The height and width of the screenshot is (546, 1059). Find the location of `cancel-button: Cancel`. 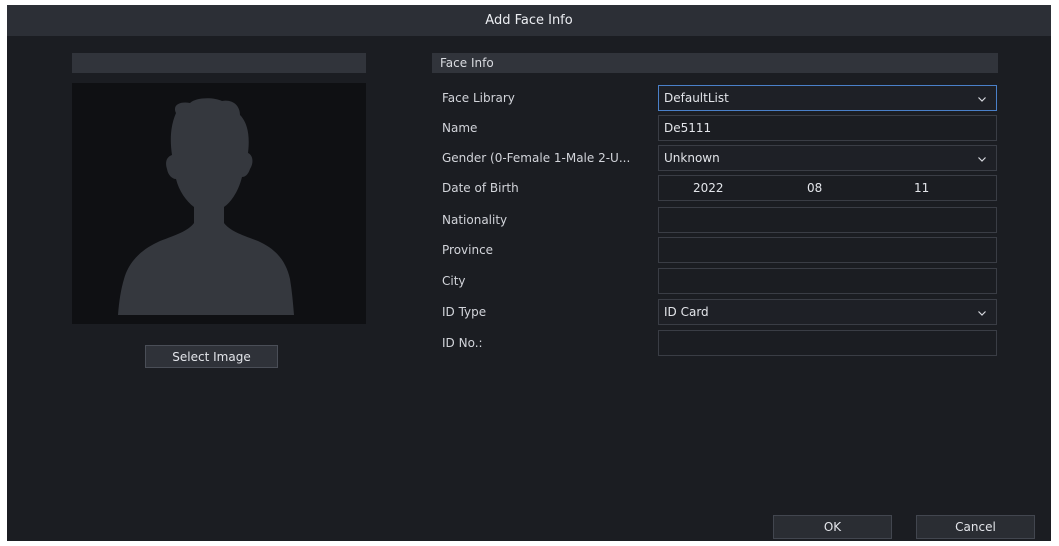

cancel-button: Cancel is located at coordinates (975, 527).